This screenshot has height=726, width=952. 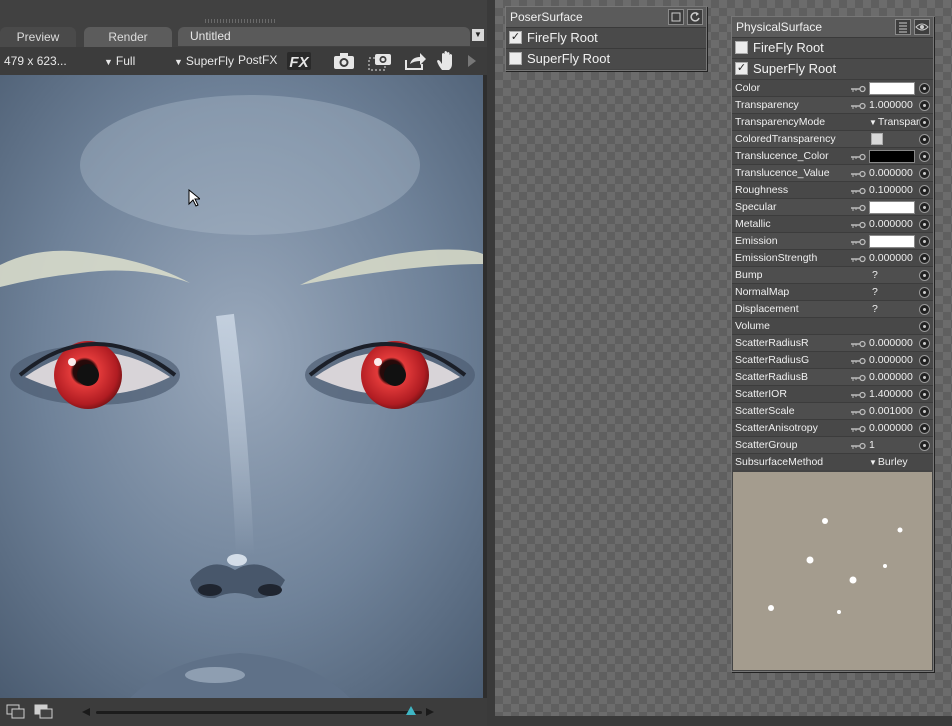 What do you see at coordinates (832, 87) in the screenshot?
I see `param-row-color: Color` at bounding box center [832, 87].